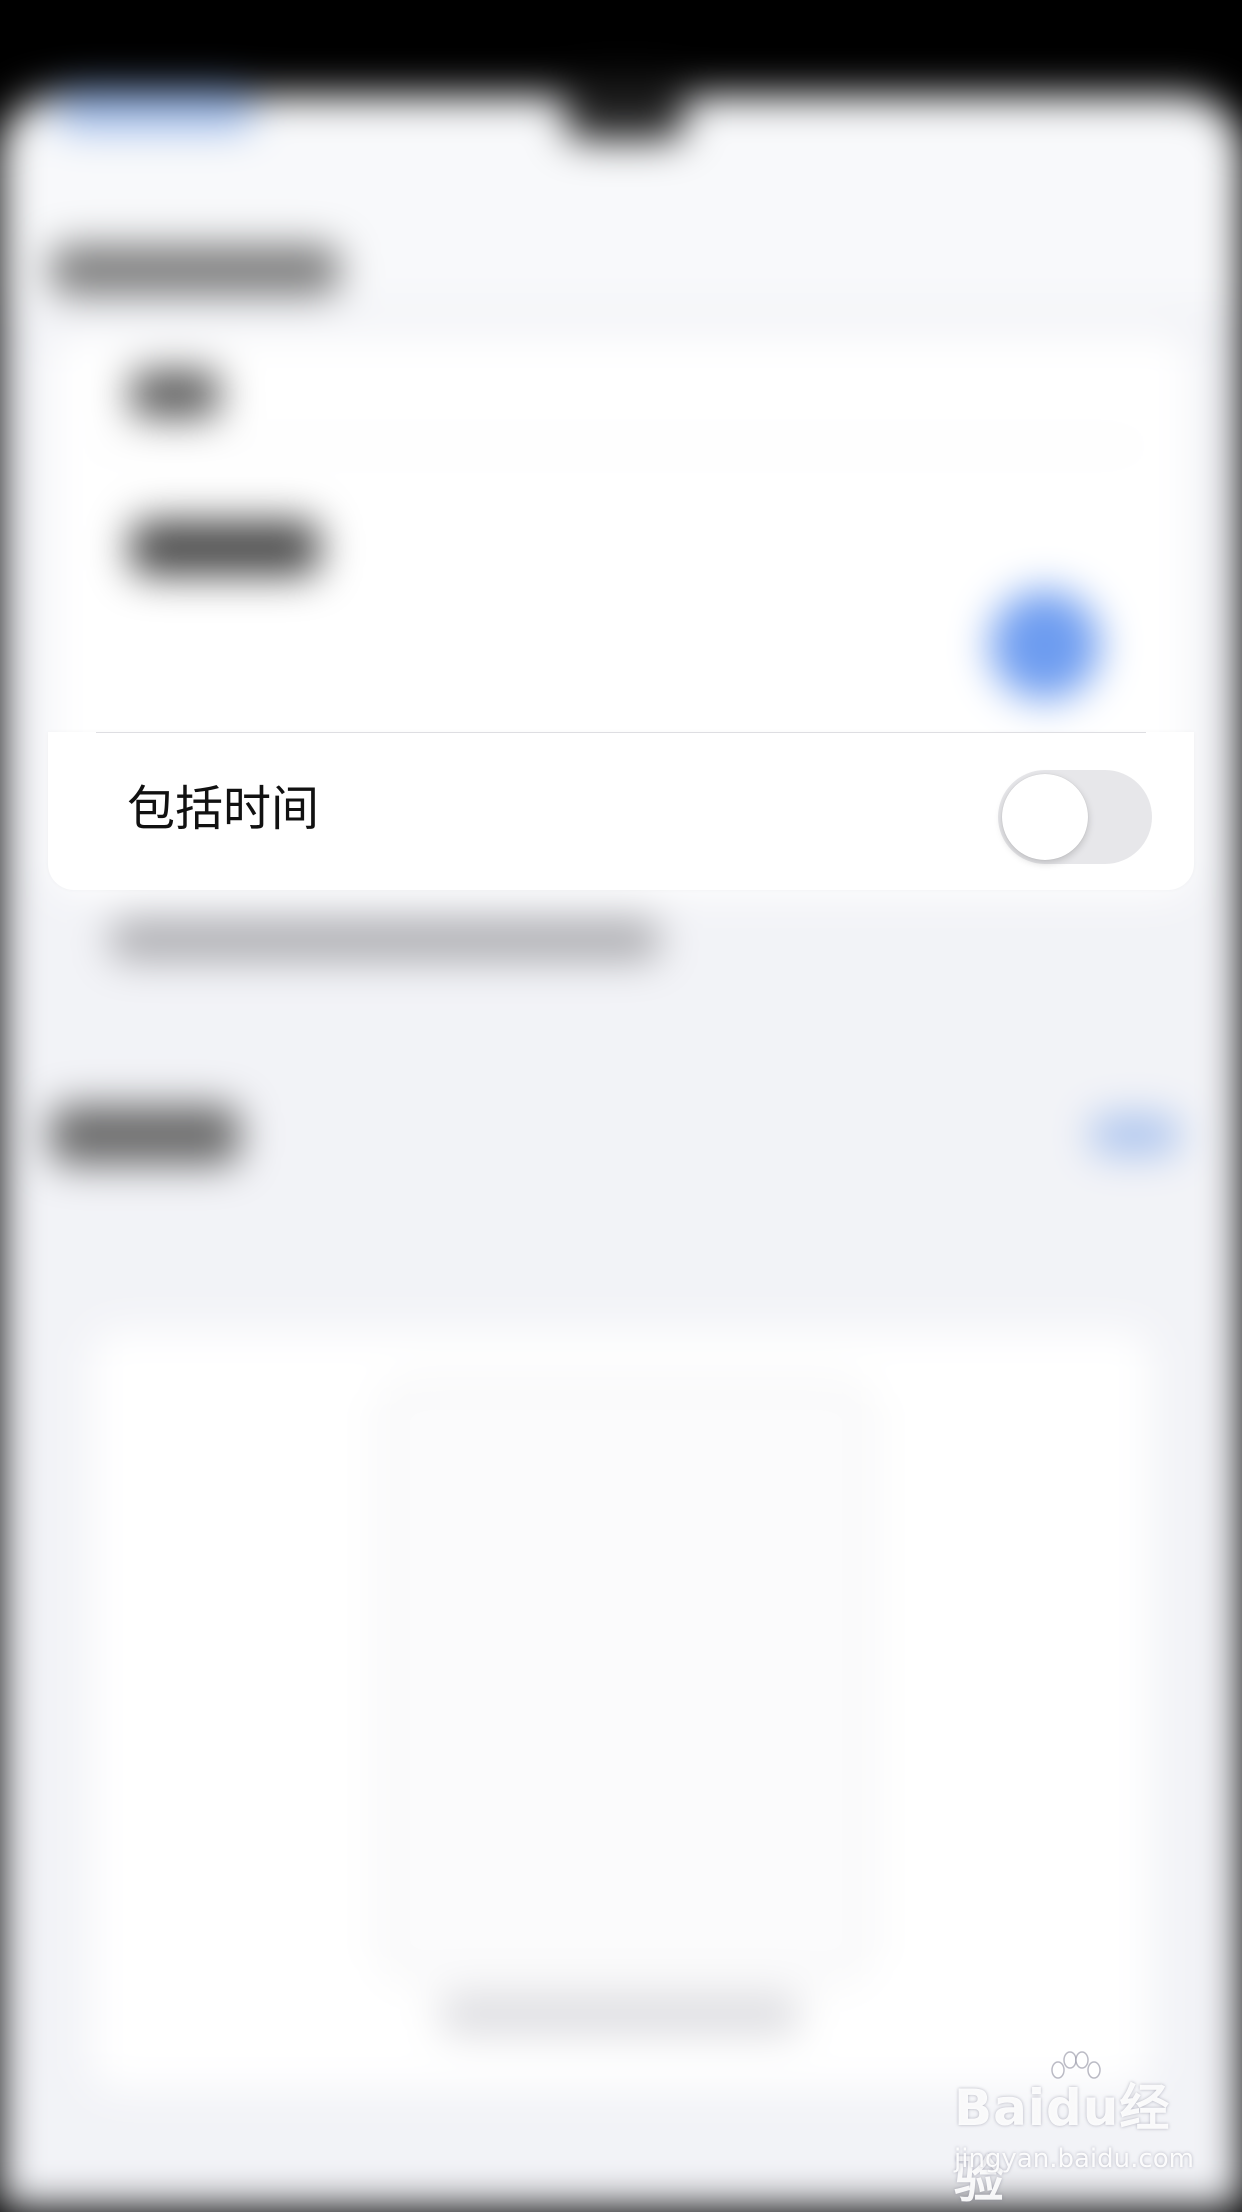 This screenshot has width=1242, height=2212. What do you see at coordinates (1085, 2130) in the screenshot?
I see `baidu-watermark: Baidu经验 jingyan.baidu.com` at bounding box center [1085, 2130].